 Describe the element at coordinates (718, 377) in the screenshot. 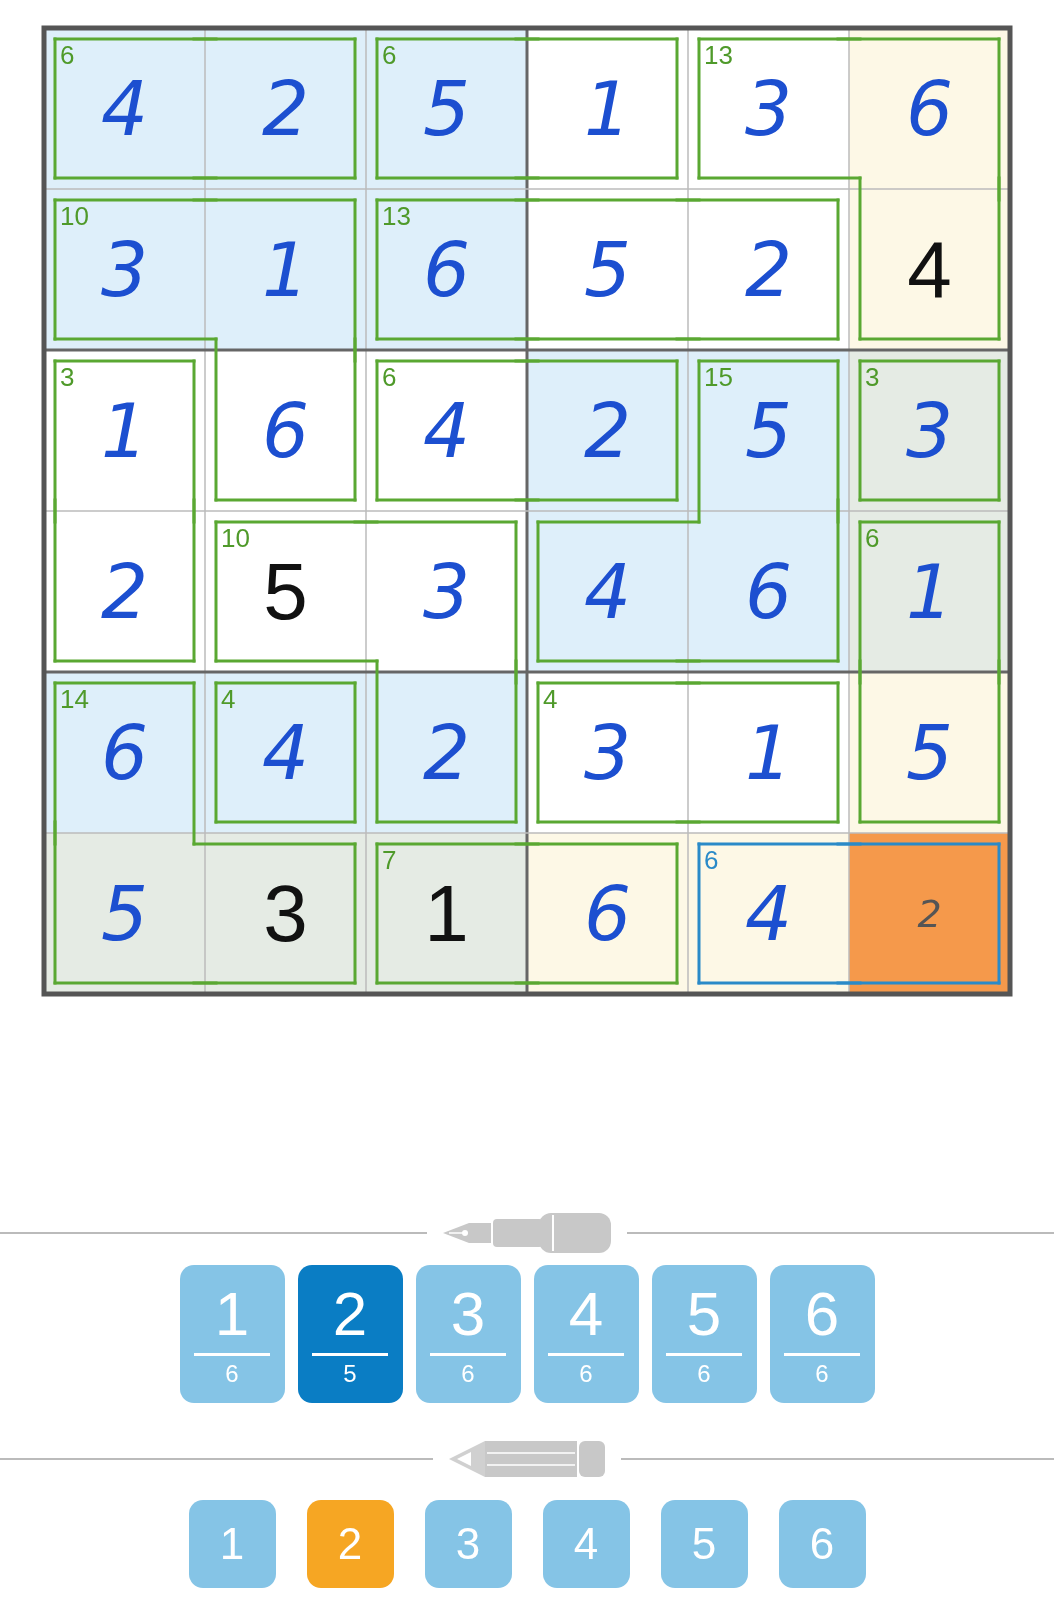

I see `cage-sum: 15` at that location.